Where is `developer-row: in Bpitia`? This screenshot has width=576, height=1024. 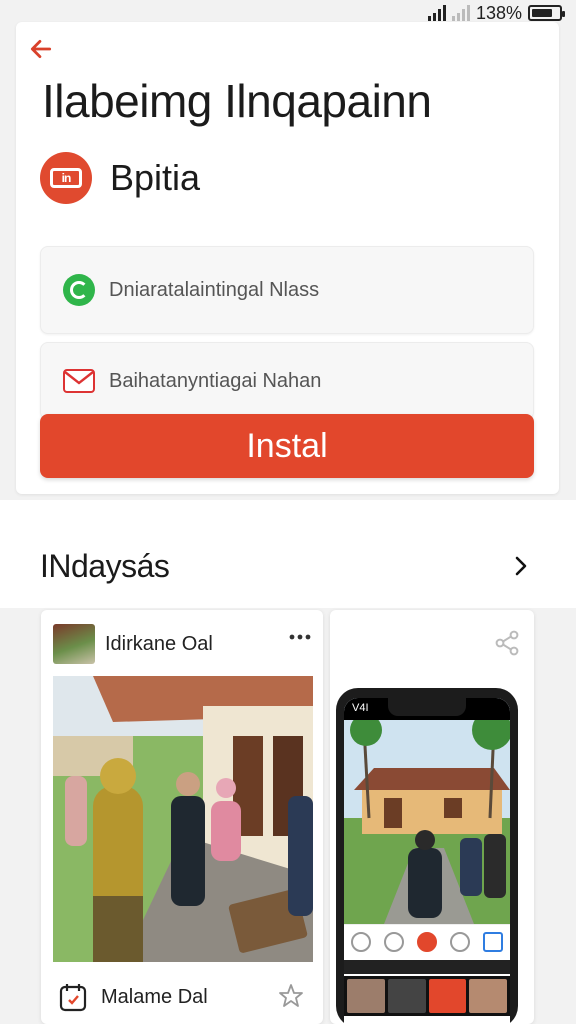 developer-row: in Bpitia is located at coordinates (120, 178).